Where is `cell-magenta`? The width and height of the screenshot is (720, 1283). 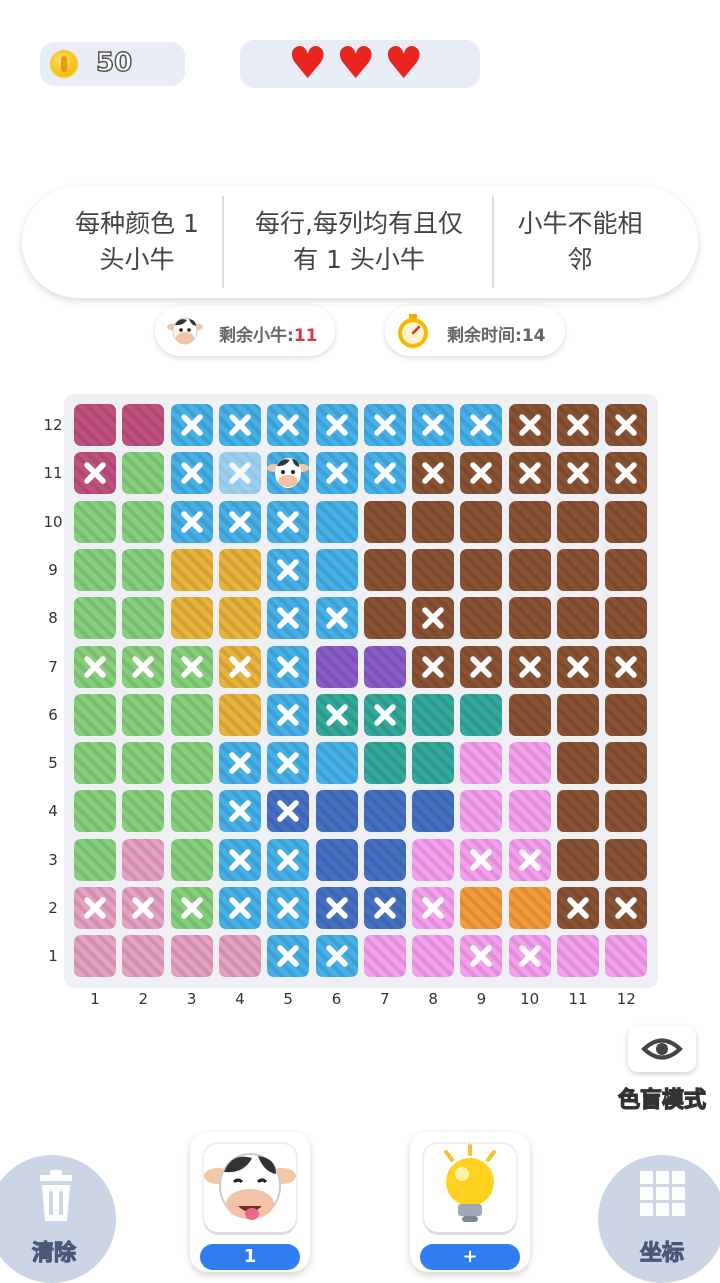 cell-magenta is located at coordinates (95, 425).